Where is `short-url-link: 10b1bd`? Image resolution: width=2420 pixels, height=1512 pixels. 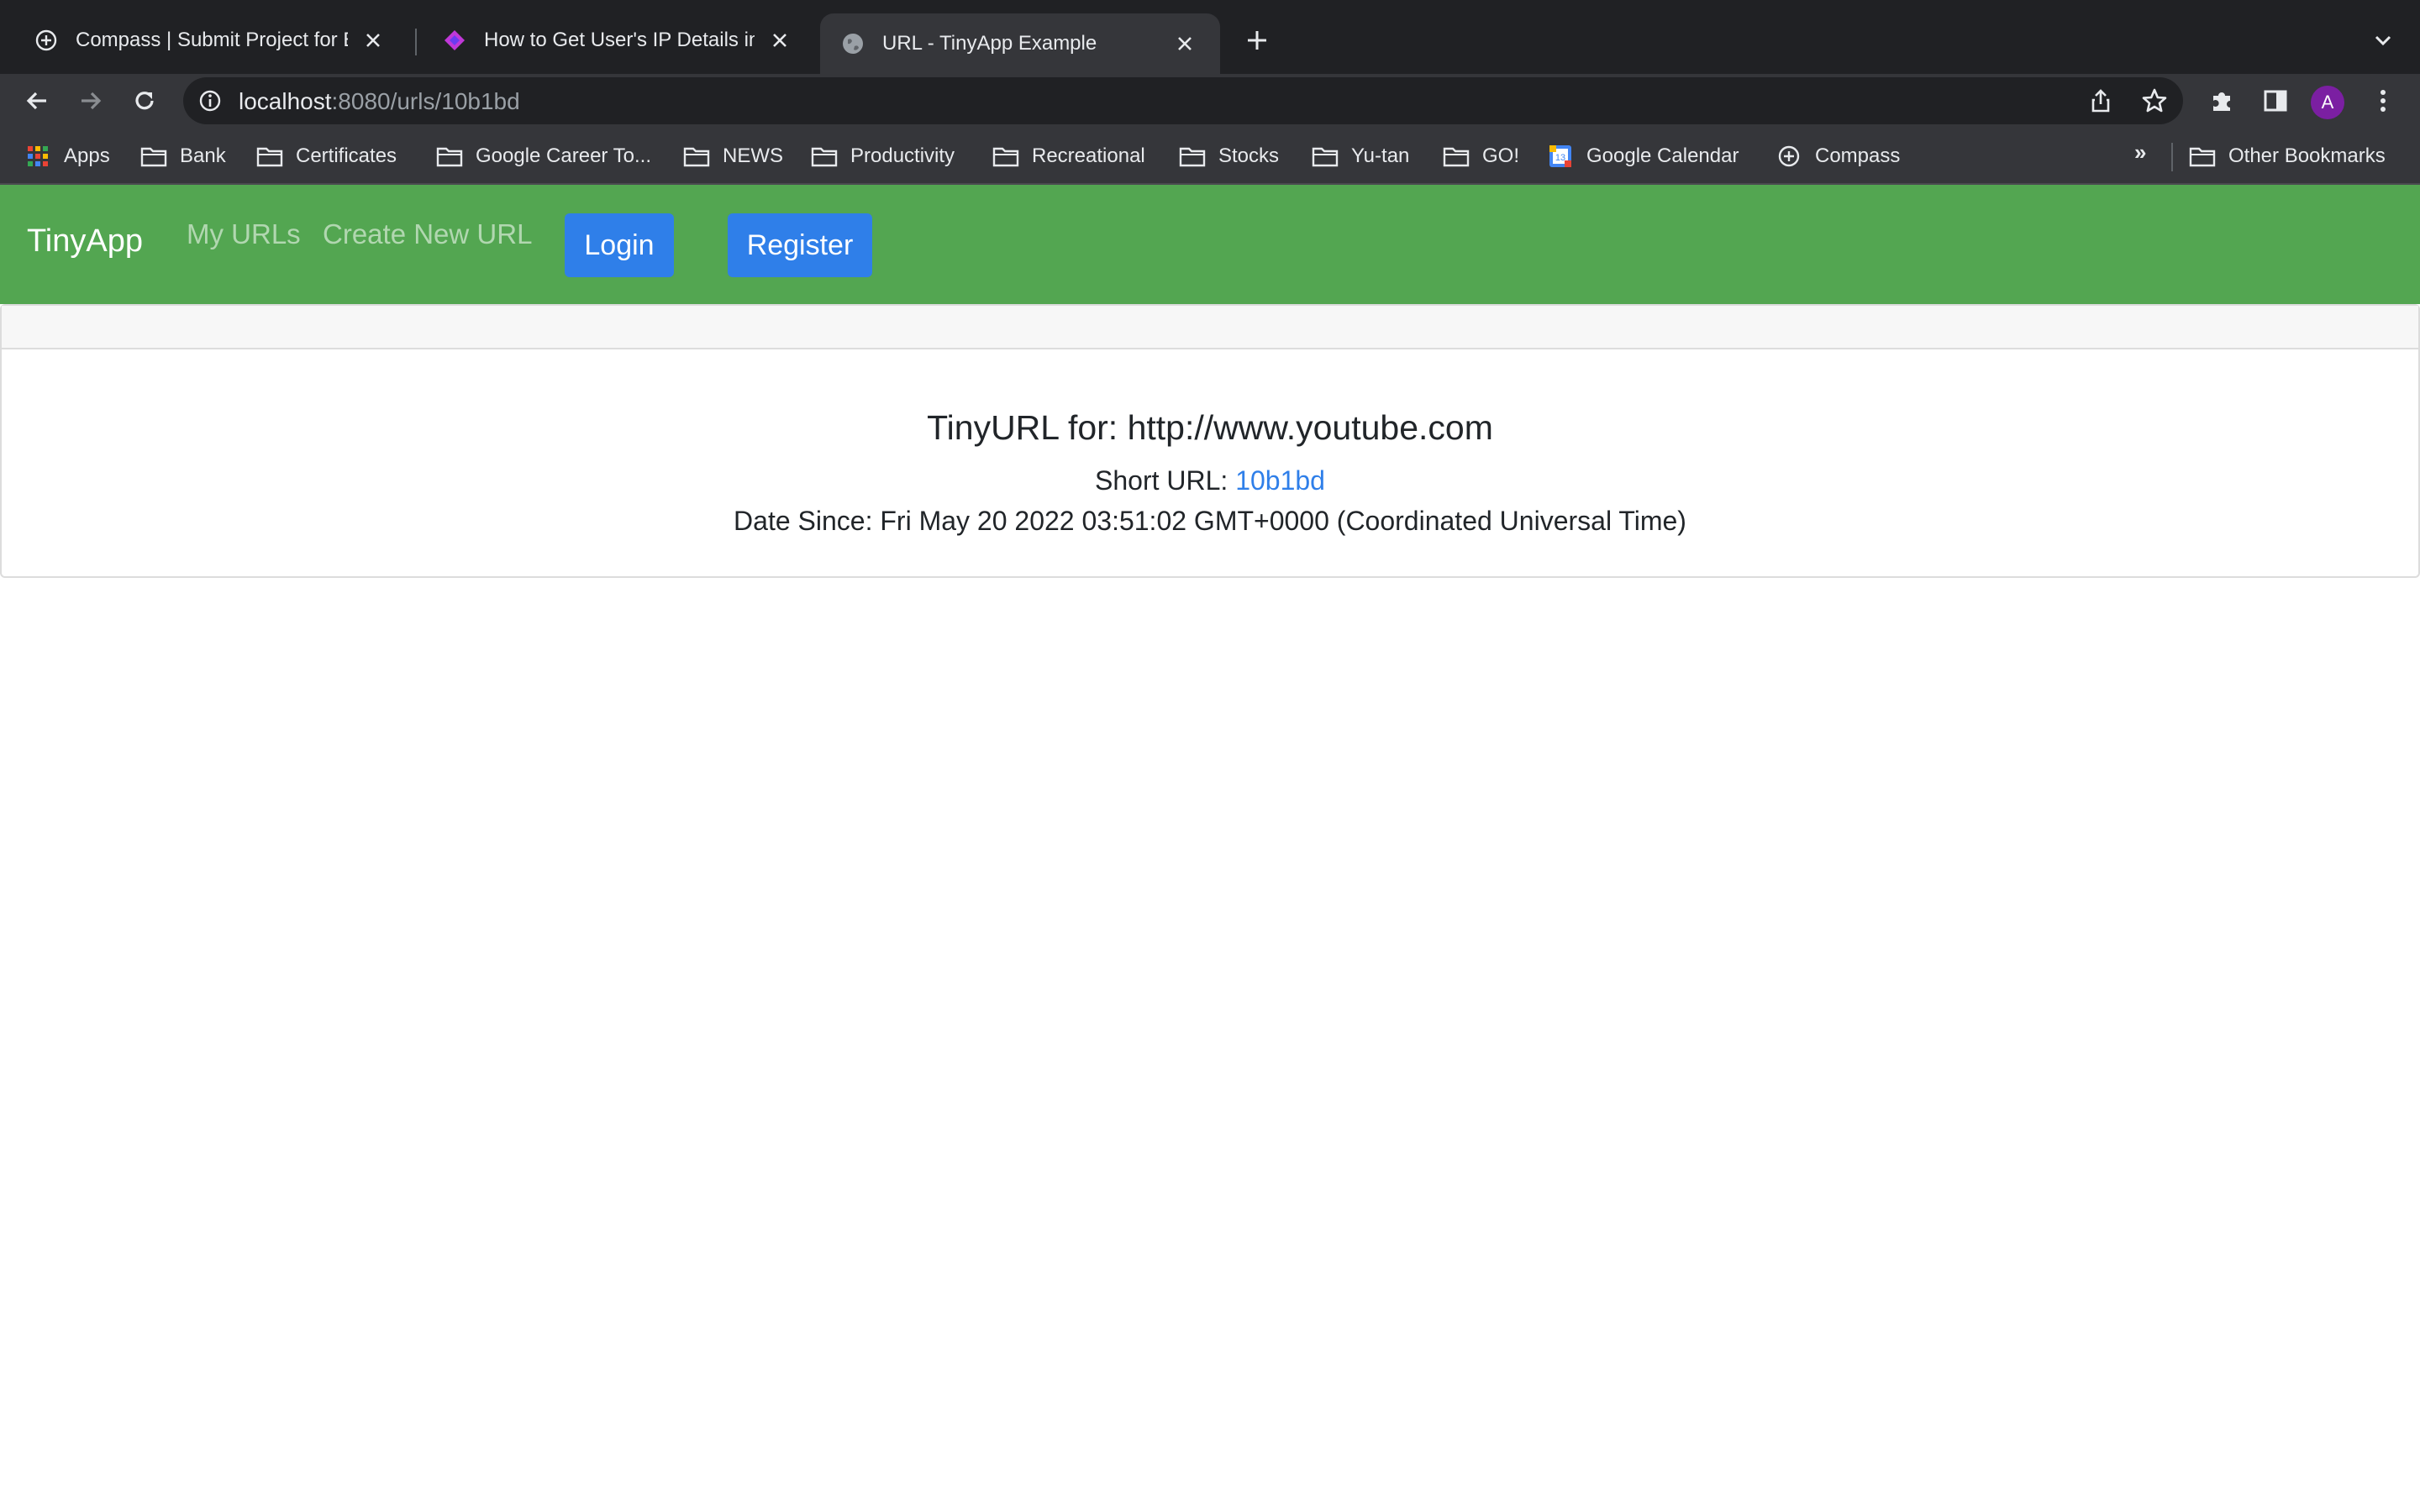 short-url-link: 10b1bd is located at coordinates (1280, 480).